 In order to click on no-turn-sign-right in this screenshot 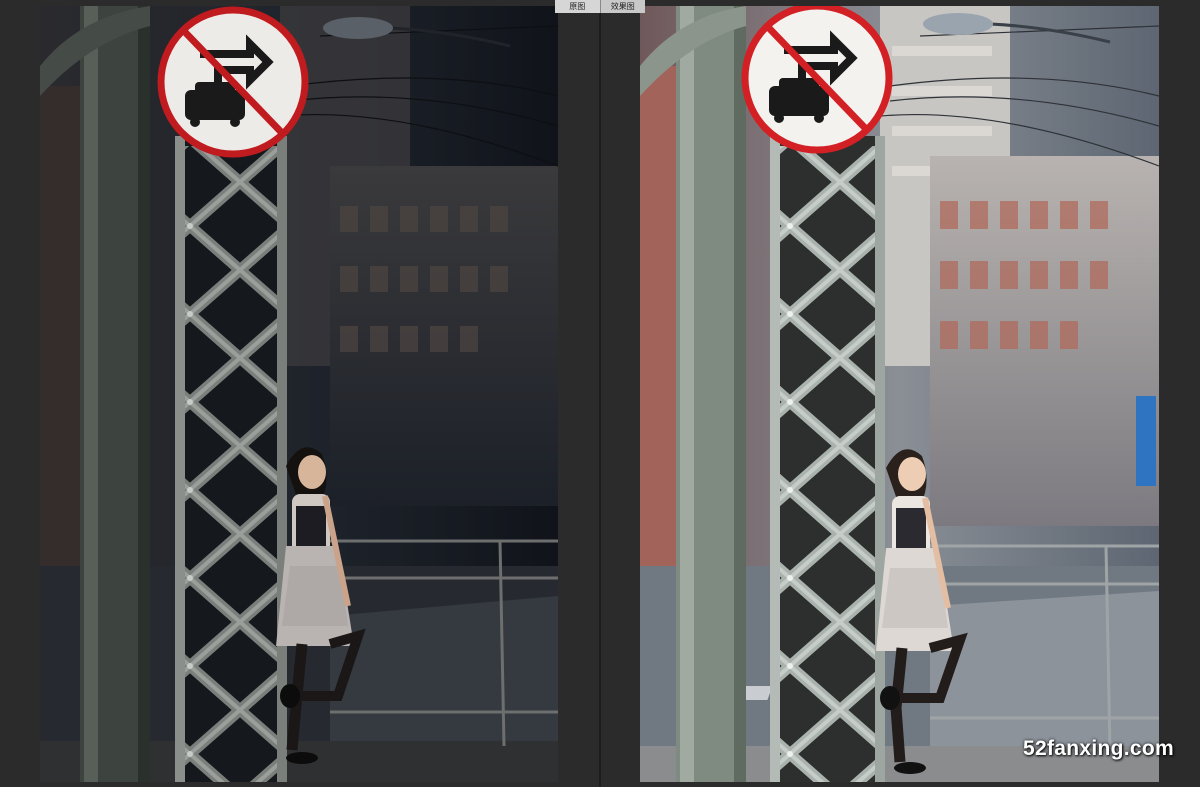, I will do `click(817, 80)`.